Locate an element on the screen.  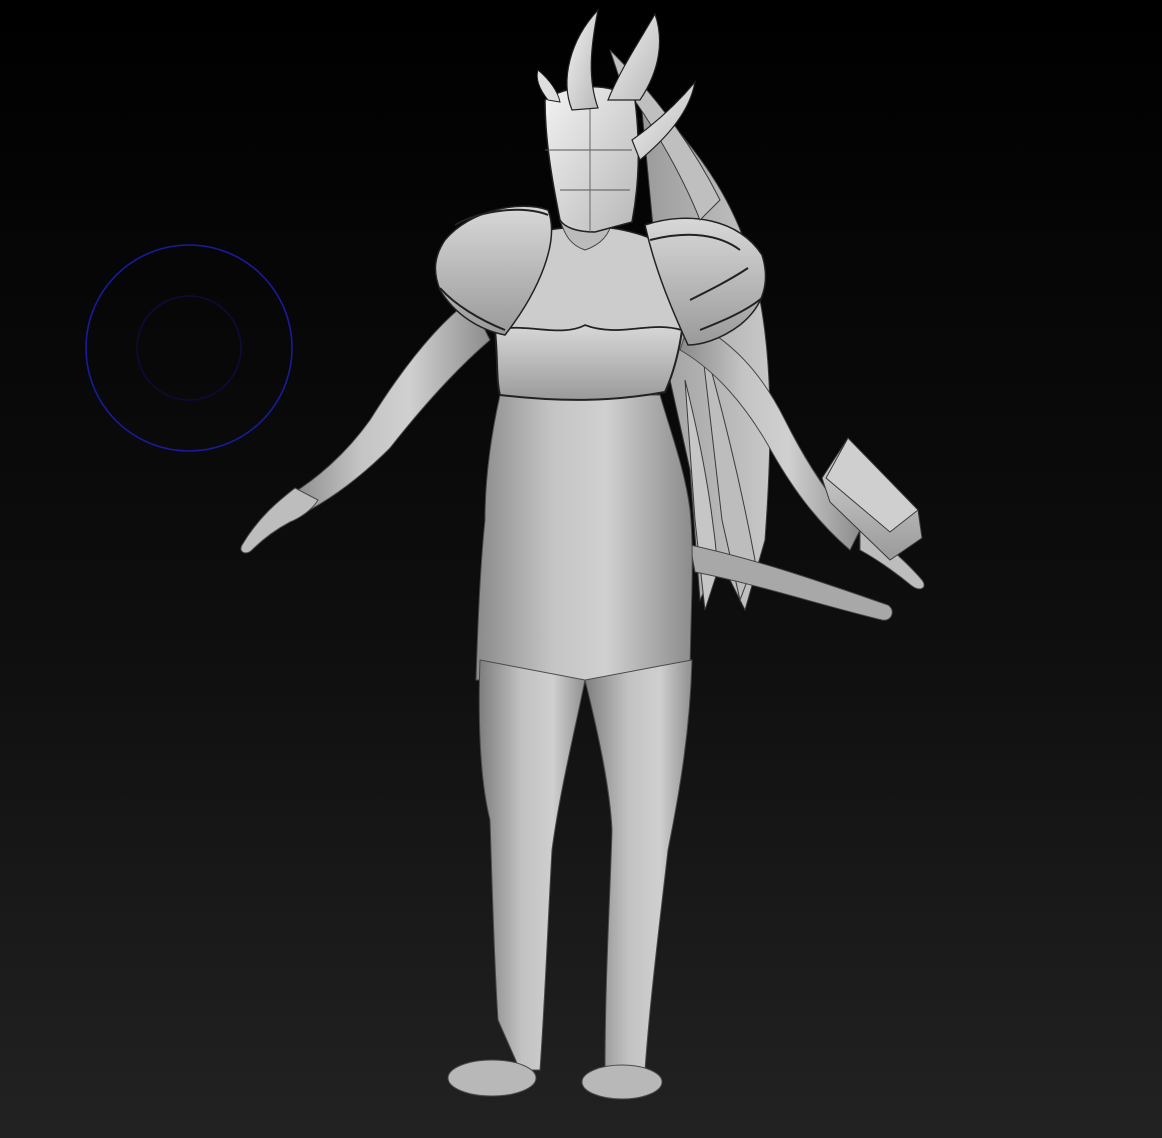
left-foot is located at coordinates (492, 1078).